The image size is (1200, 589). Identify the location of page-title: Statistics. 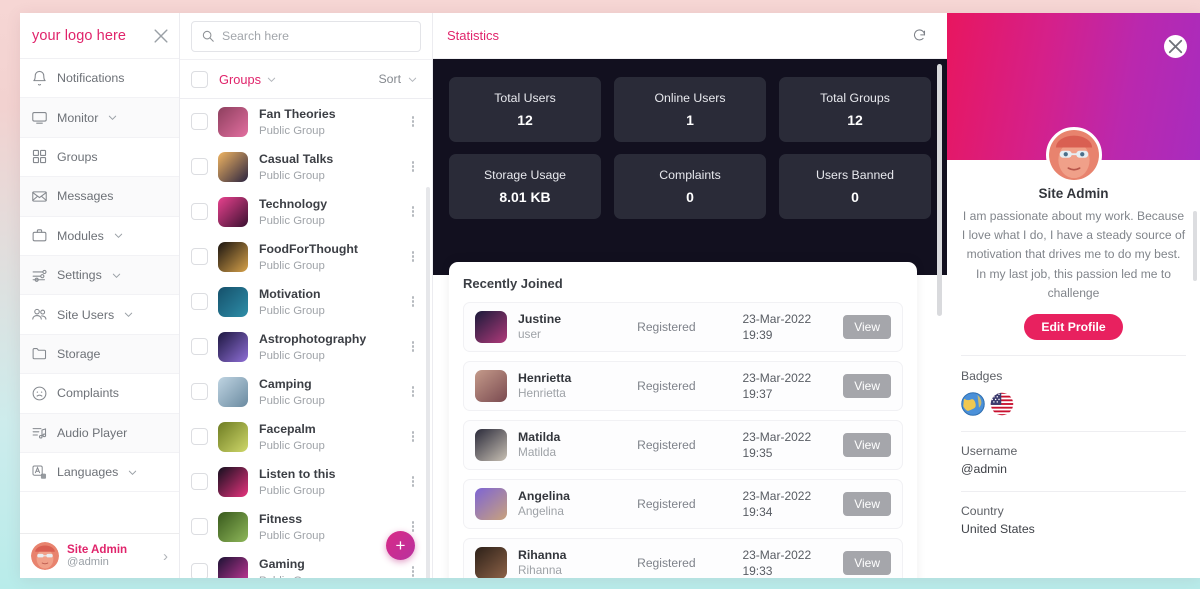
(473, 35).